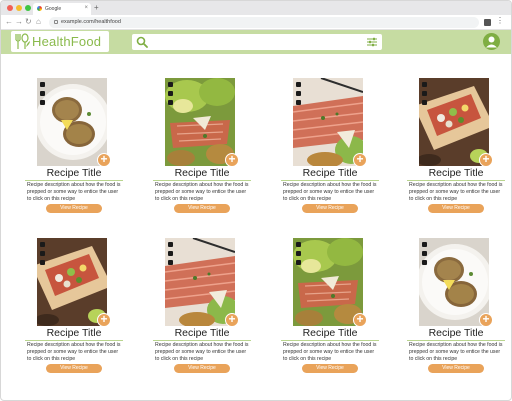 This screenshot has width=512, height=401. What do you see at coordinates (19, 21) in the screenshot?
I see `forward-arrow-icon: →` at bounding box center [19, 21].